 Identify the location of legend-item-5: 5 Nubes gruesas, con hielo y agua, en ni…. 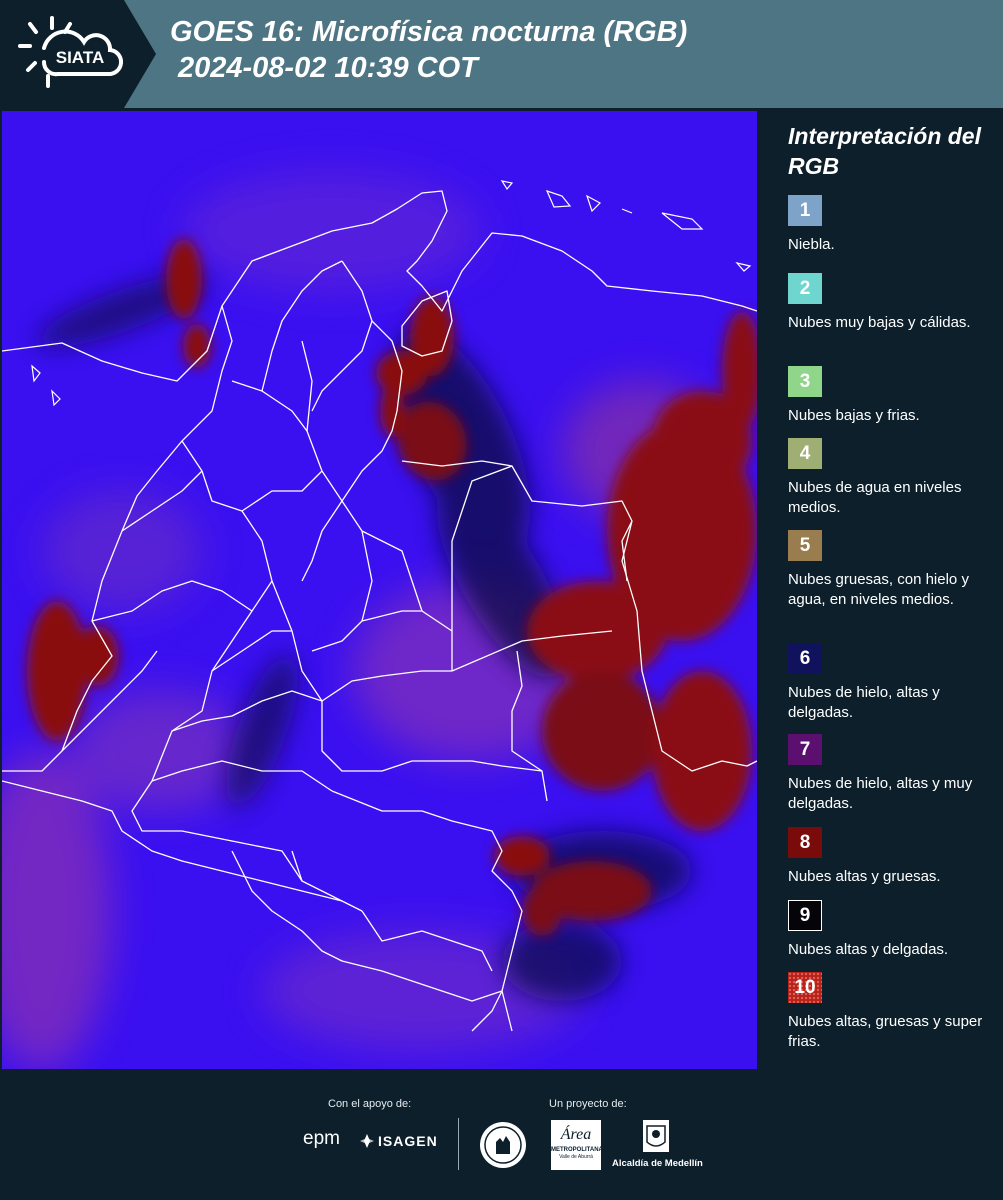
(893, 570).